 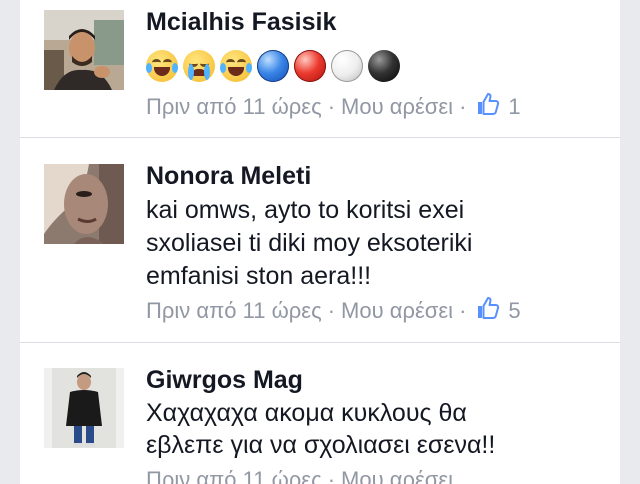 What do you see at coordinates (199, 66) in the screenshot?
I see `loudly-crying-emoji-icon` at bounding box center [199, 66].